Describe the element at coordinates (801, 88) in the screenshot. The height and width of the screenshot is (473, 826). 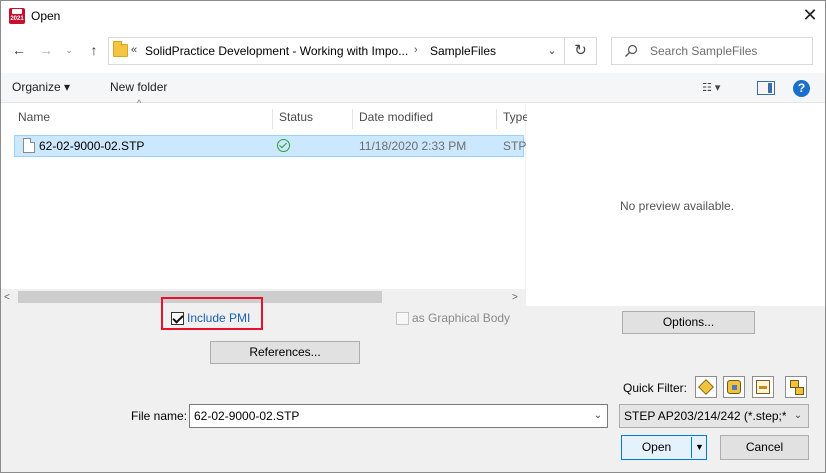
I see `help-icon: ?` at that location.